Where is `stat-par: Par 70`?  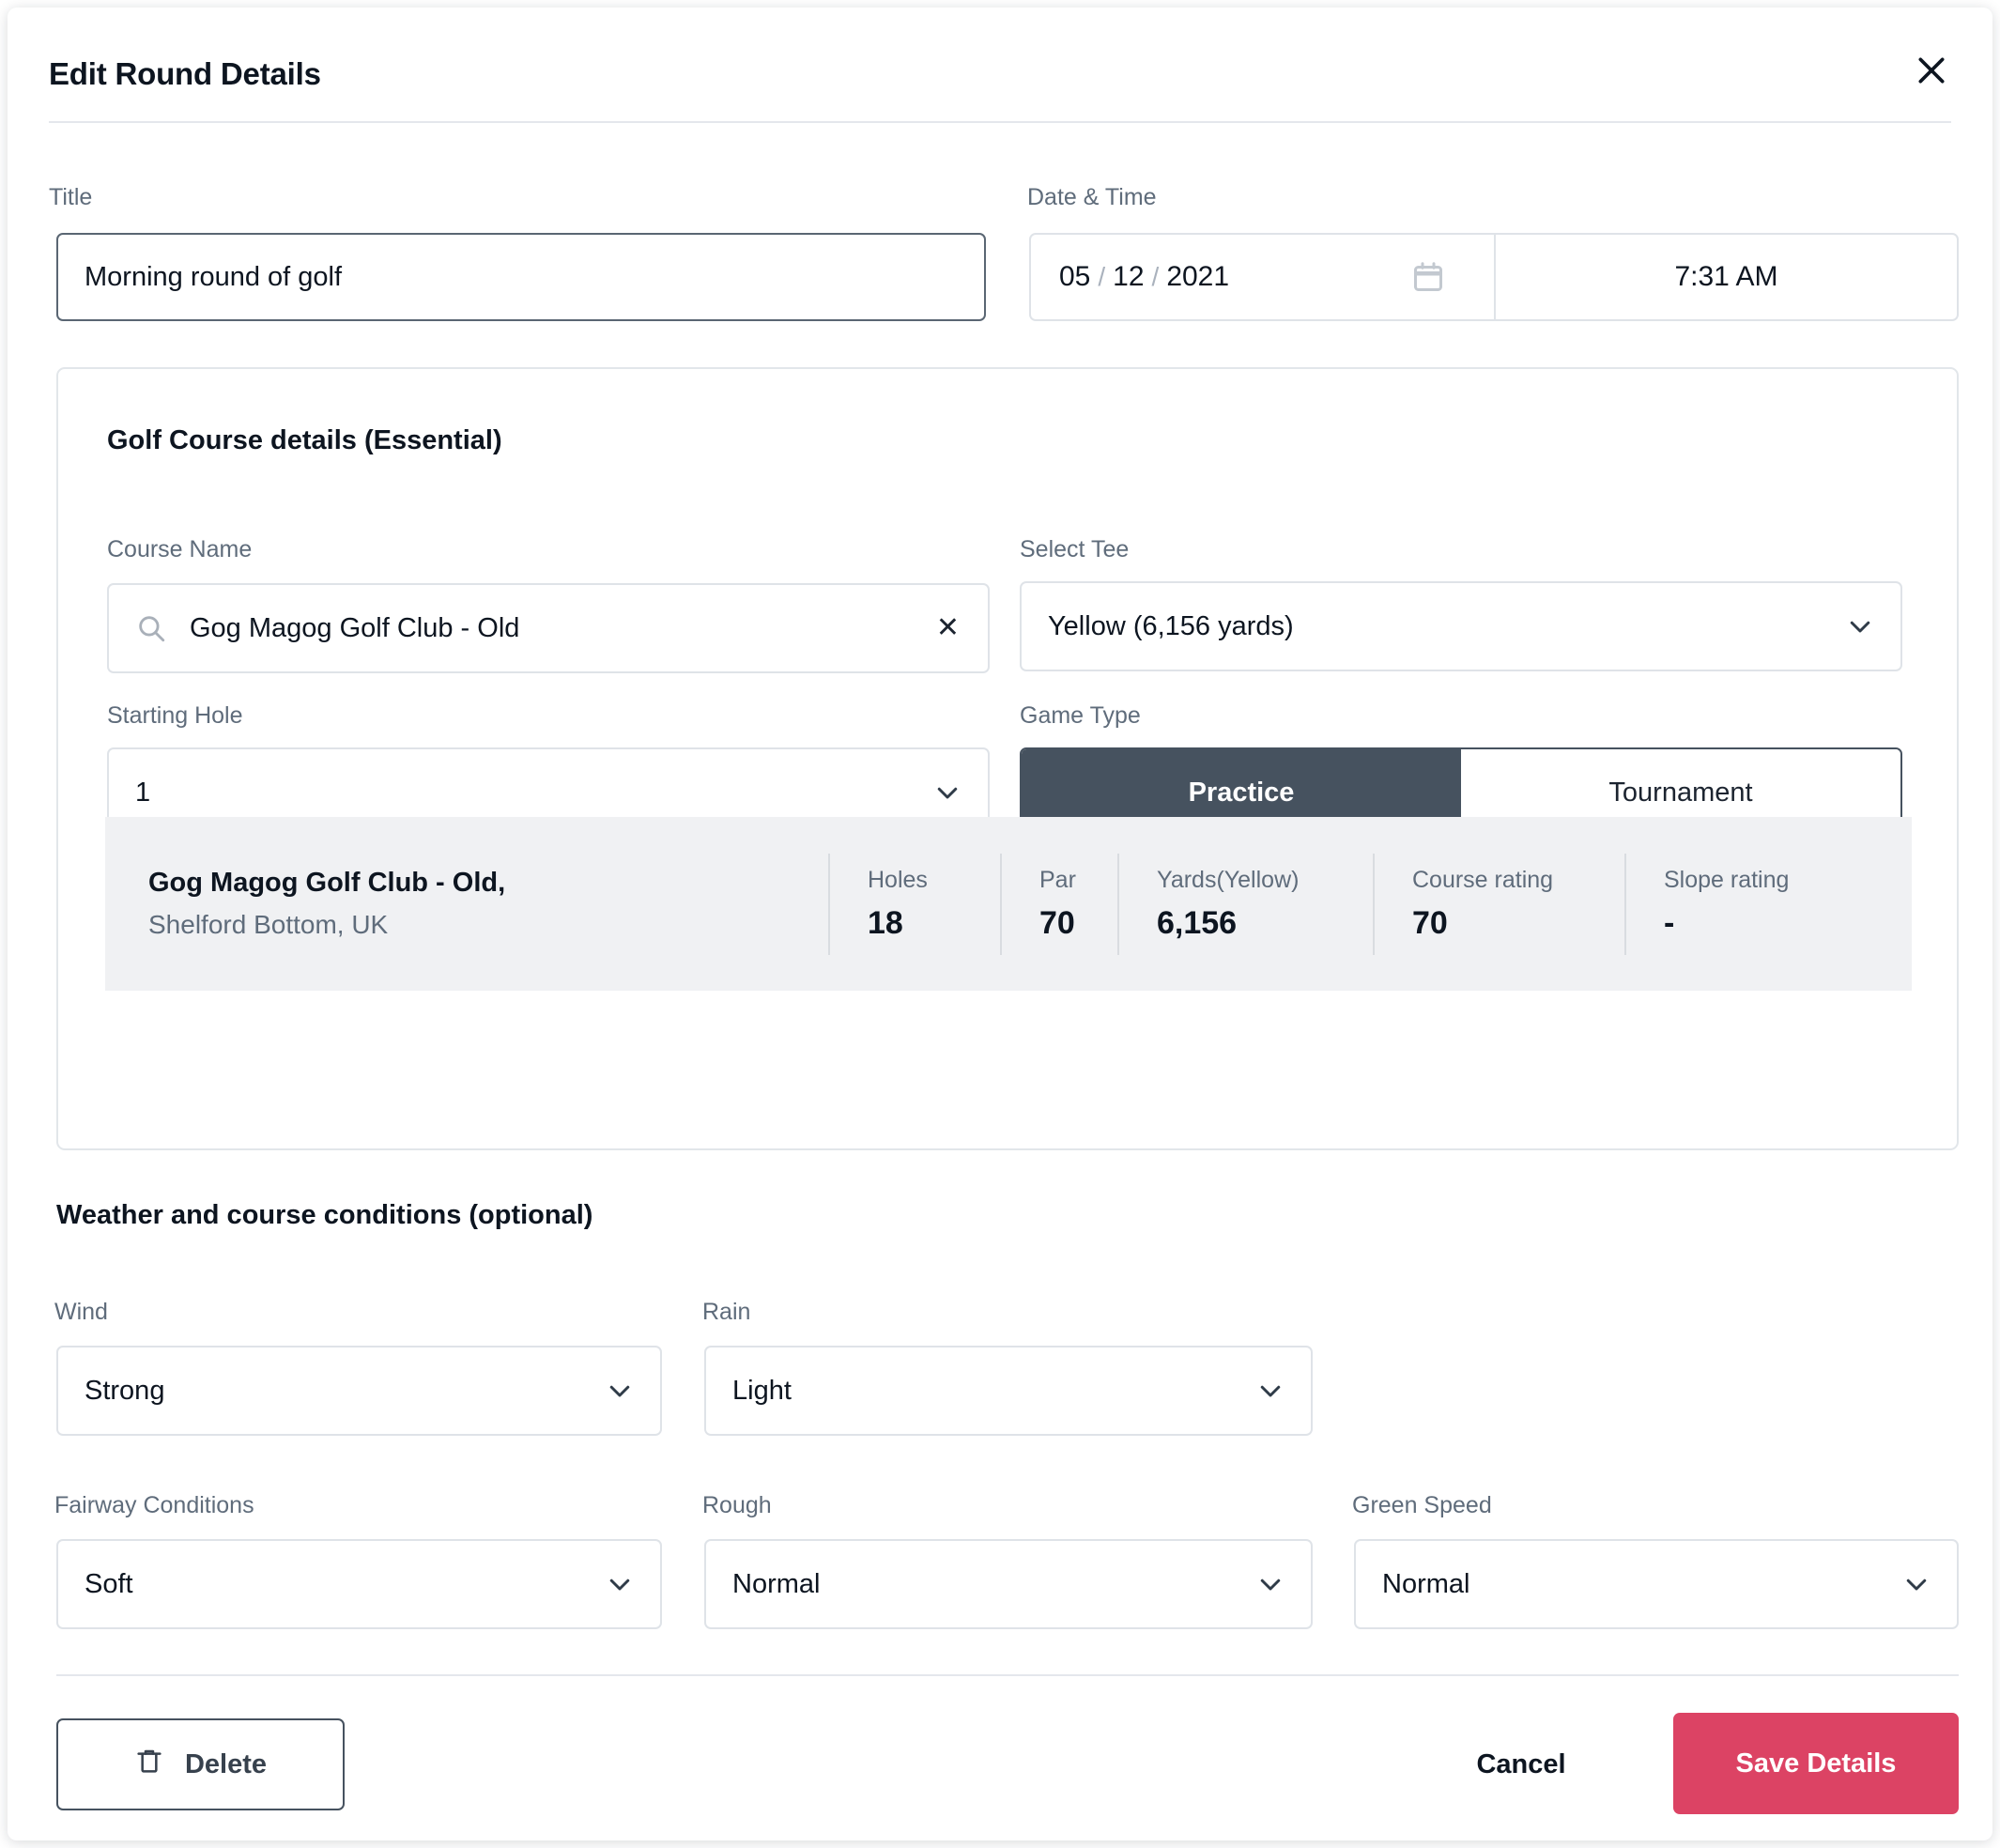 stat-par: Par 70 is located at coordinates (1058, 904).